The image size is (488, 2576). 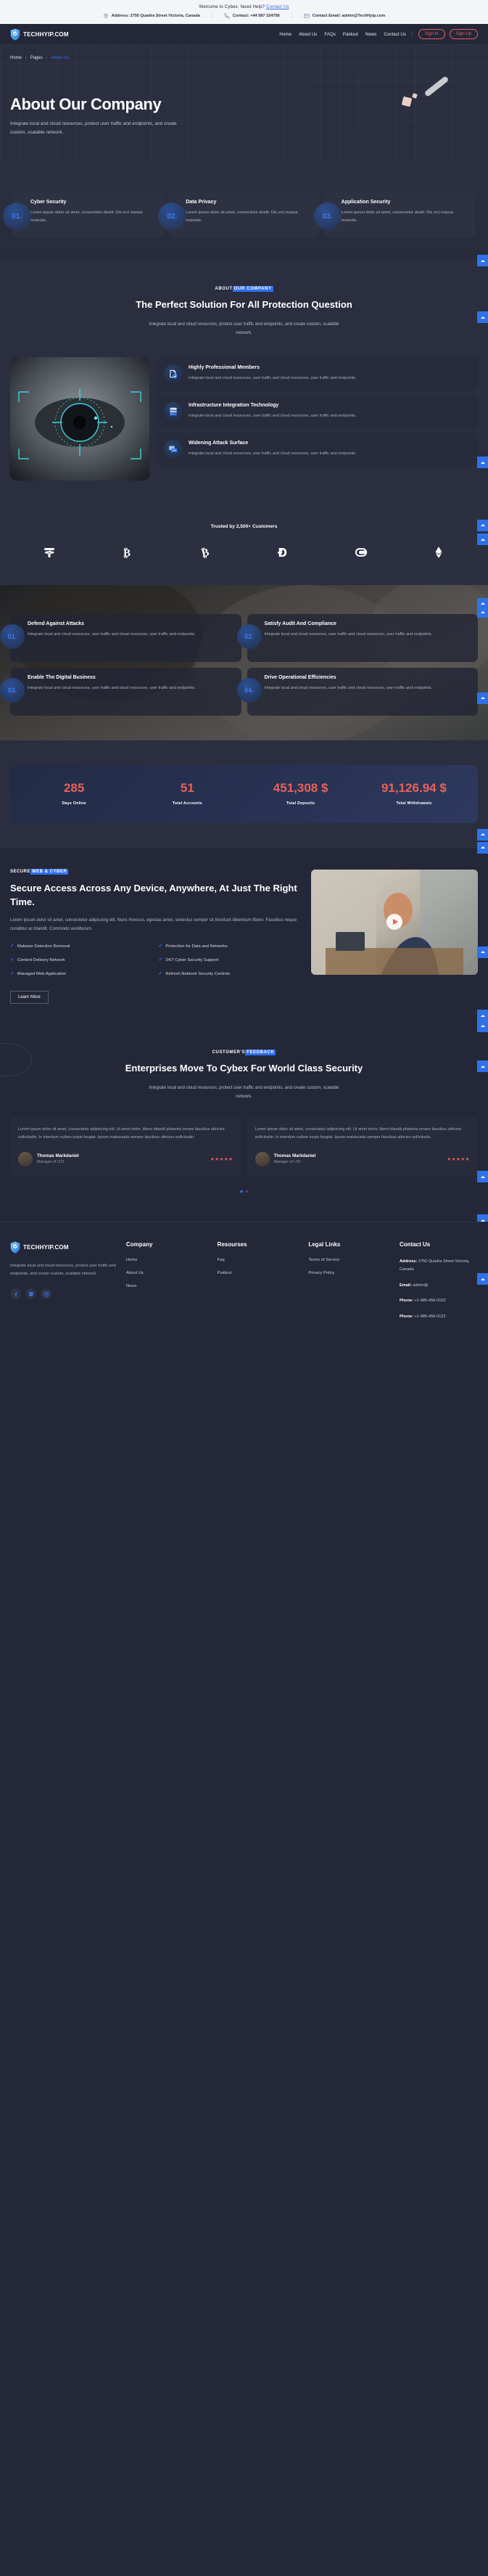 What do you see at coordinates (39, 34) in the screenshot?
I see `site-logo: TECHHYIP.COM` at bounding box center [39, 34].